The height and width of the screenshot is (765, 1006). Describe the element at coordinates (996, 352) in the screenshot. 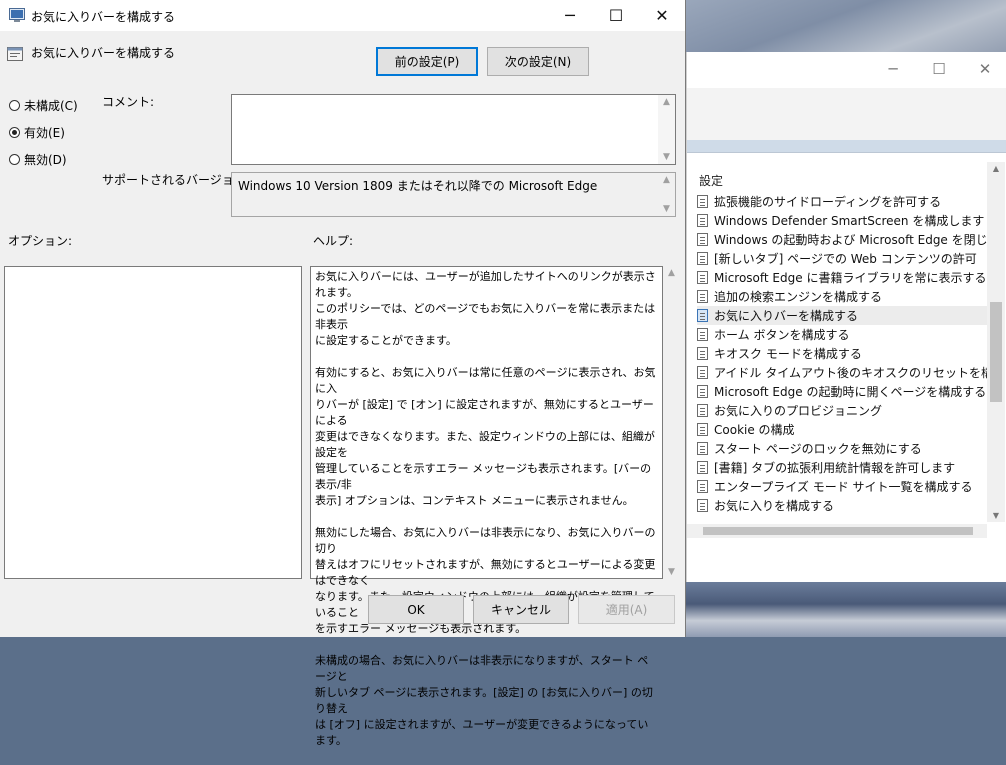

I see `scroll-thumb` at that location.